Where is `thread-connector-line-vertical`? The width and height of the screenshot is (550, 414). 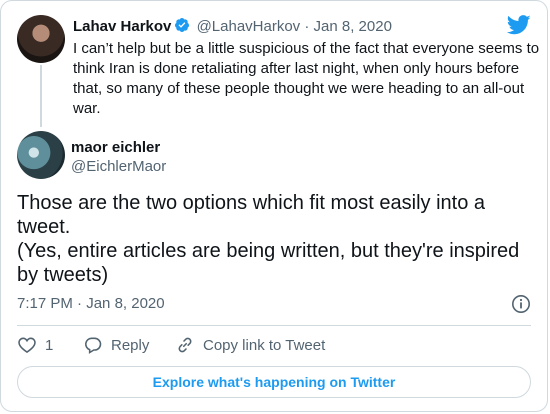
thread-connector-line-vertical is located at coordinates (41, 96).